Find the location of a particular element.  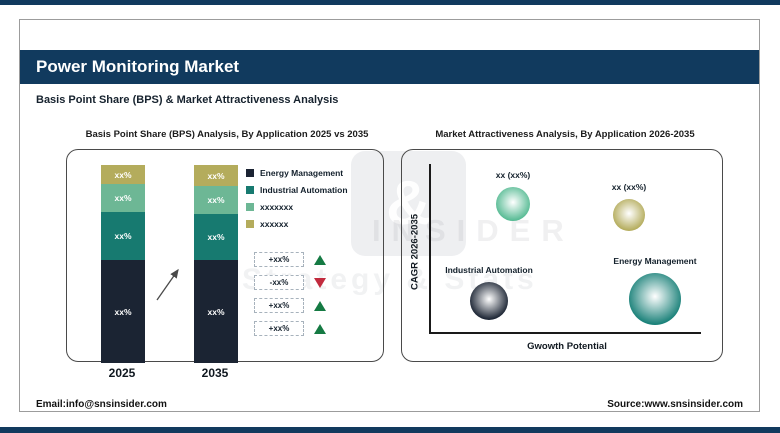

bottom-accent-strip is located at coordinates (390, 430).